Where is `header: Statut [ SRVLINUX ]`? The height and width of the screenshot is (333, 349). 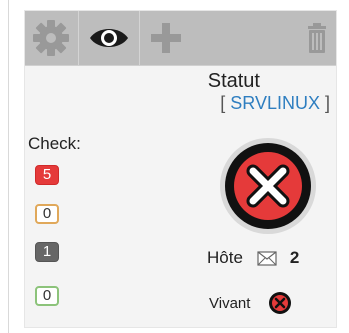
header: Statut [ SRVLINUX ] is located at coordinates (177, 90).